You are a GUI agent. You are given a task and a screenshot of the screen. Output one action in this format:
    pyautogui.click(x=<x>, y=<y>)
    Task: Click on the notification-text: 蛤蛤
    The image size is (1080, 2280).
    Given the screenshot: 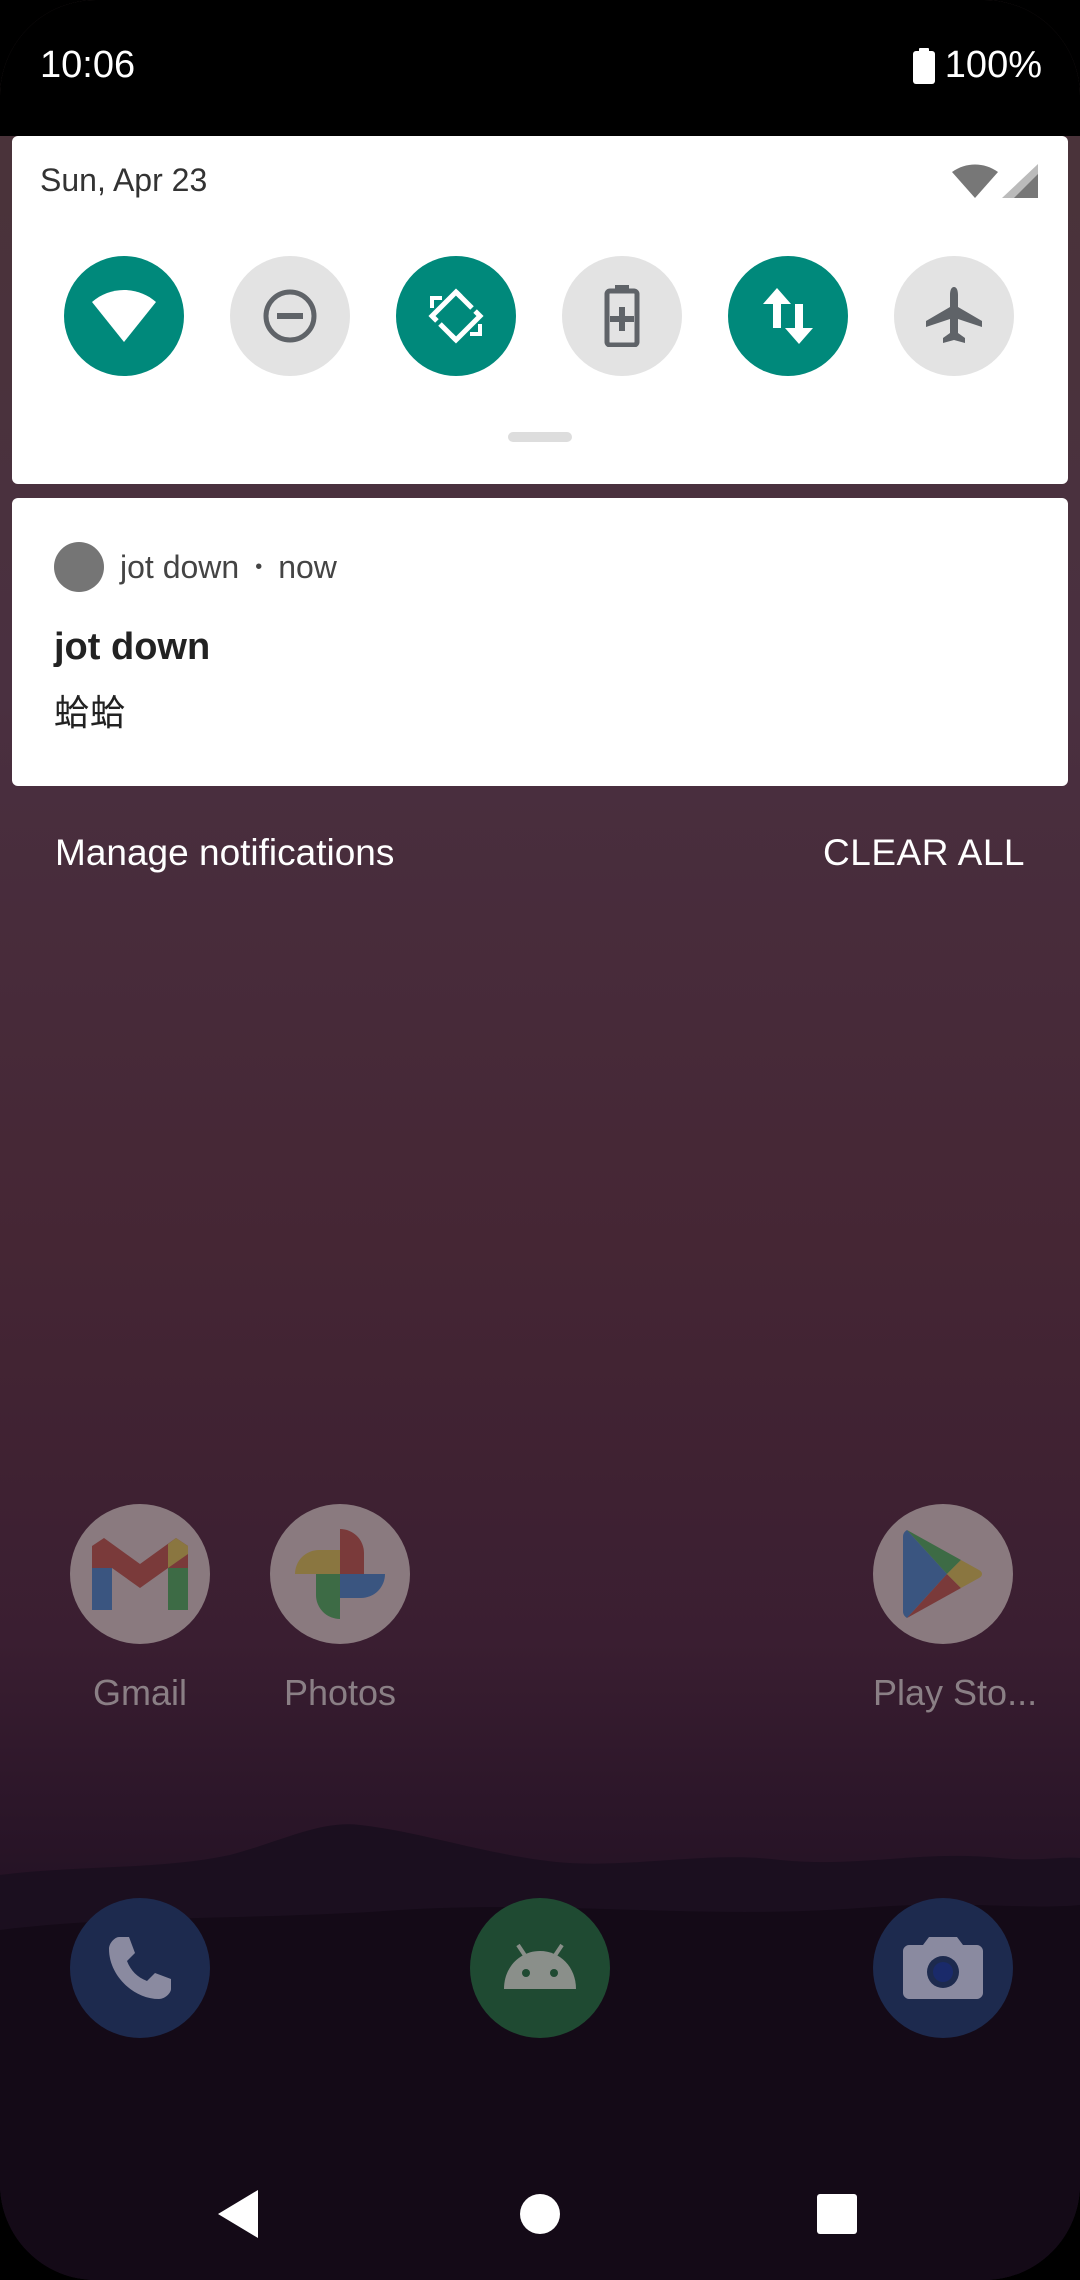 What is the action you would take?
    pyautogui.click(x=90, y=712)
    